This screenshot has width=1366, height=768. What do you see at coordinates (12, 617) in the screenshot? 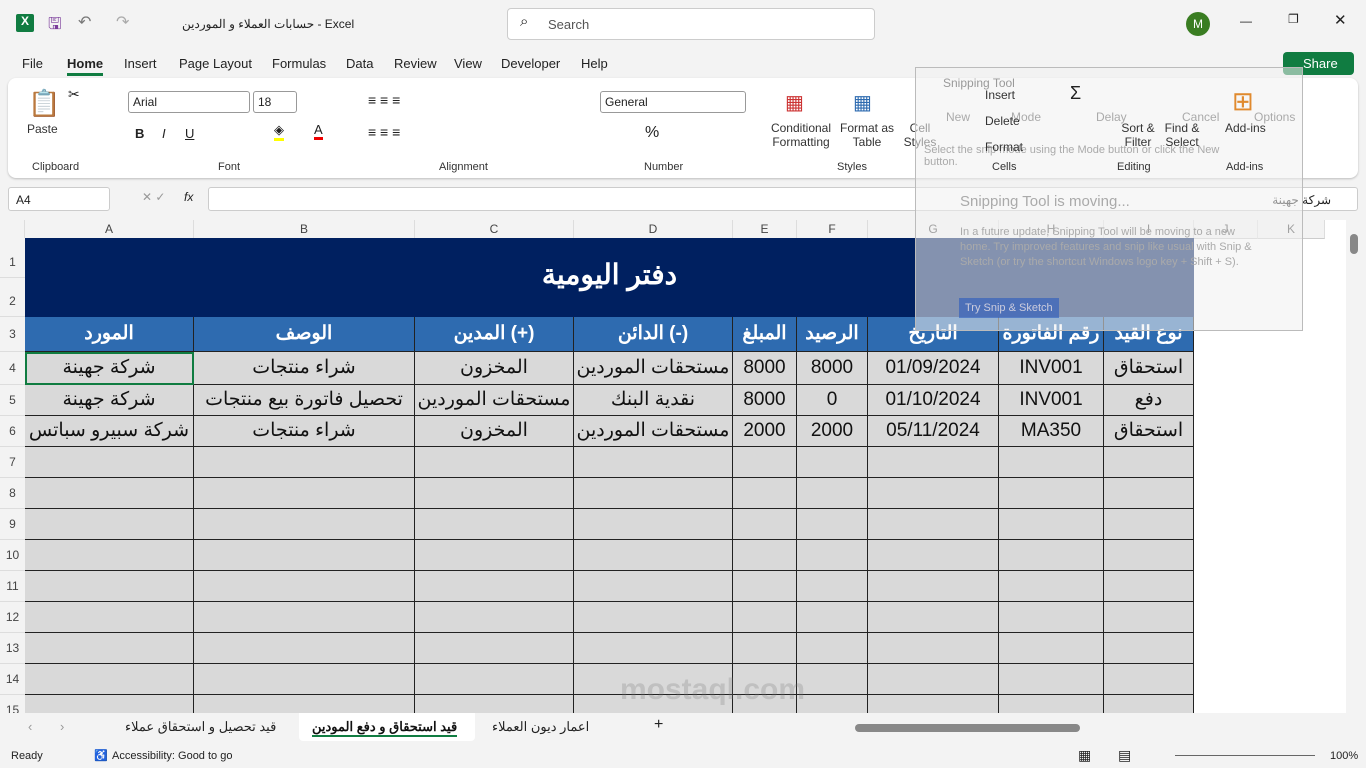
I see `row-header: 12` at bounding box center [12, 617].